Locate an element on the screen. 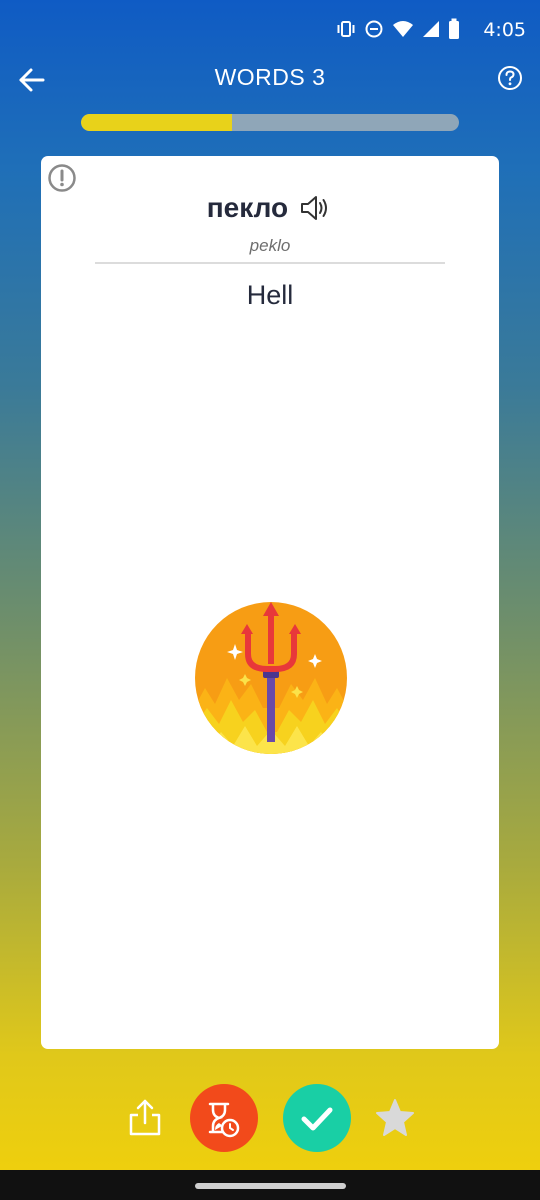 This screenshot has height=1200, width=540. top-bar: WORDS 3 is located at coordinates (270, 80).